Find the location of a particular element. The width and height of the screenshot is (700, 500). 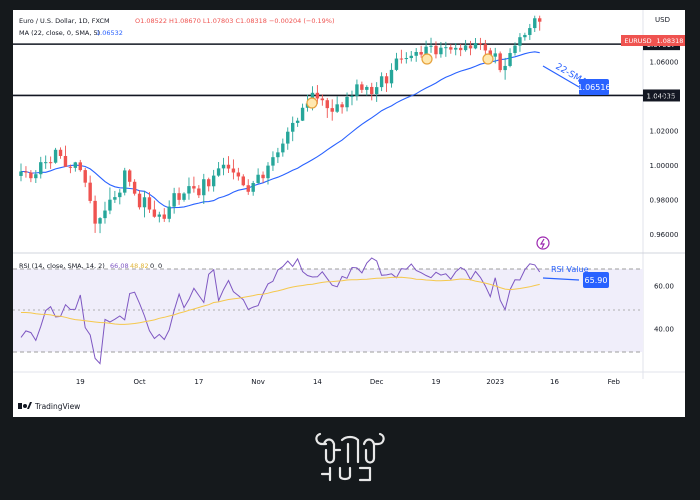

time-tick-label: Oct is located at coordinates (140, 382).